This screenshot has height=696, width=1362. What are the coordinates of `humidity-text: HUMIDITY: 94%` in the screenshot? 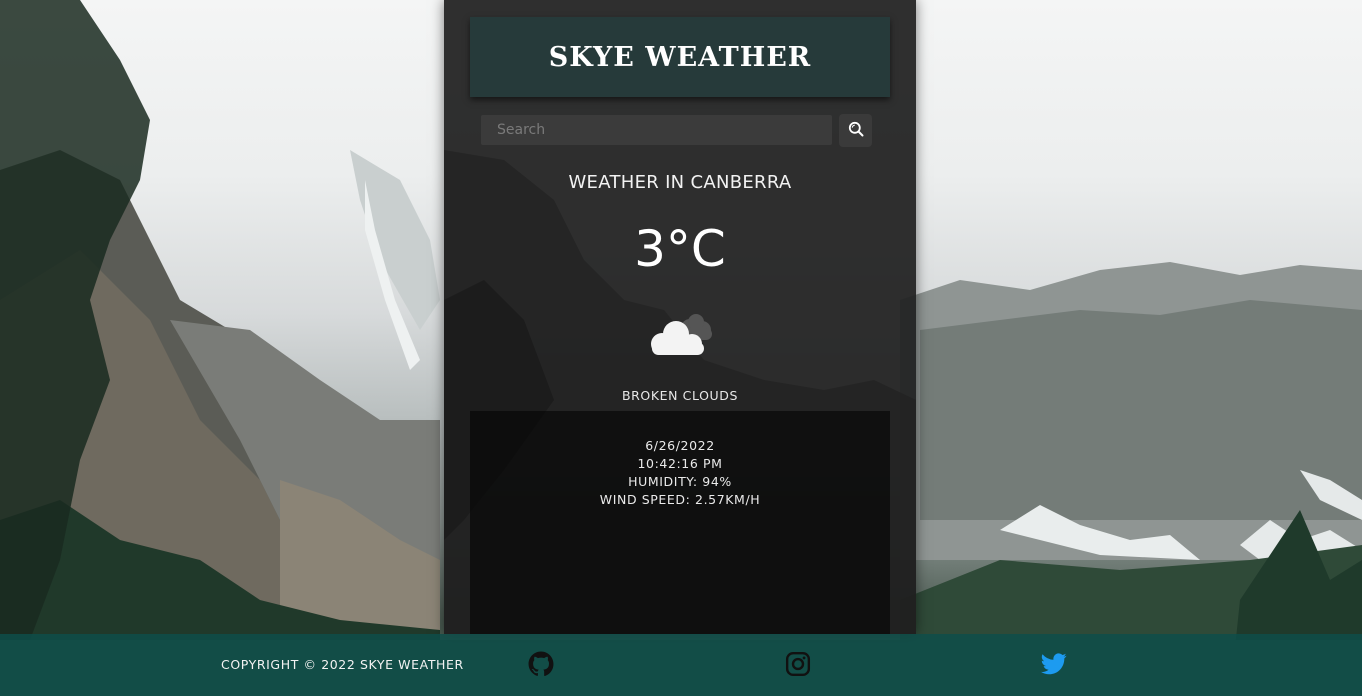 It's located at (680, 481).